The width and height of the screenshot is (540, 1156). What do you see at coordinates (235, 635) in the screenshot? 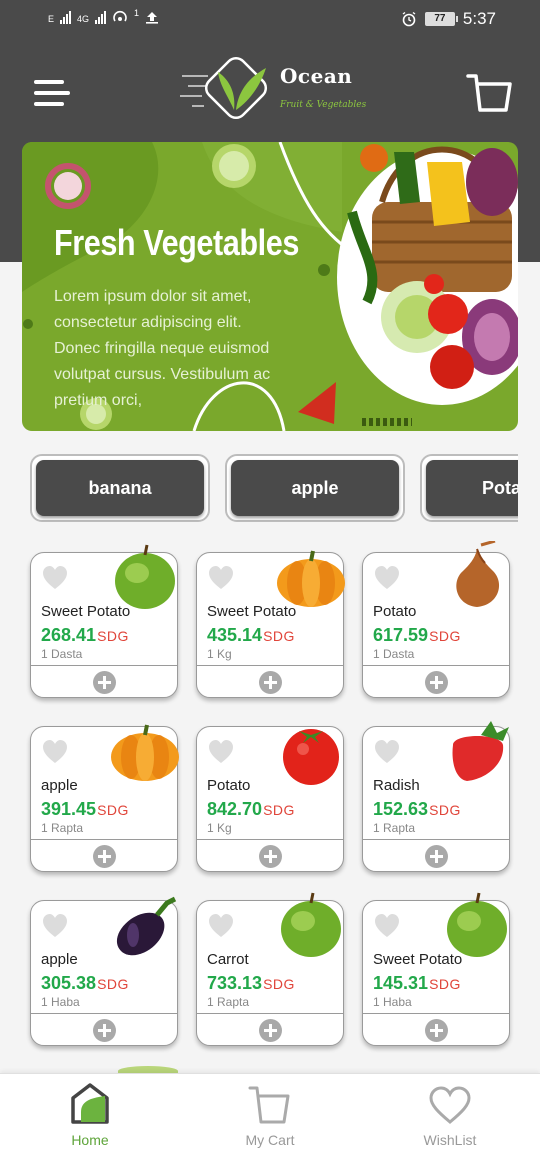
I see `price-value: 435.14` at bounding box center [235, 635].